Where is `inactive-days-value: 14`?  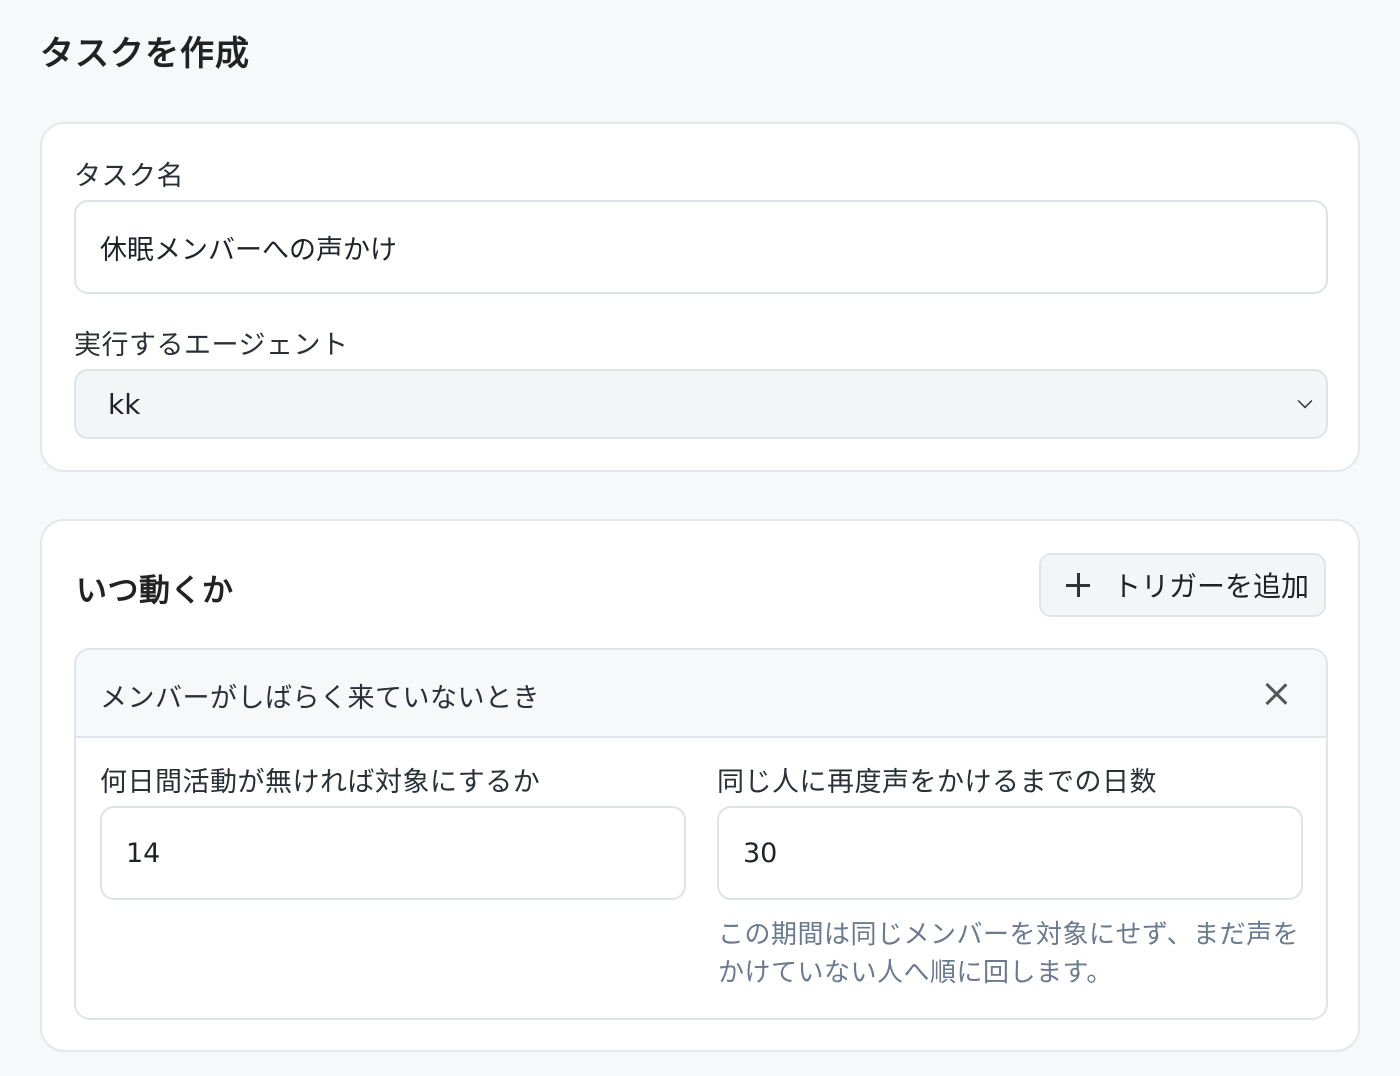 inactive-days-value: 14 is located at coordinates (143, 853).